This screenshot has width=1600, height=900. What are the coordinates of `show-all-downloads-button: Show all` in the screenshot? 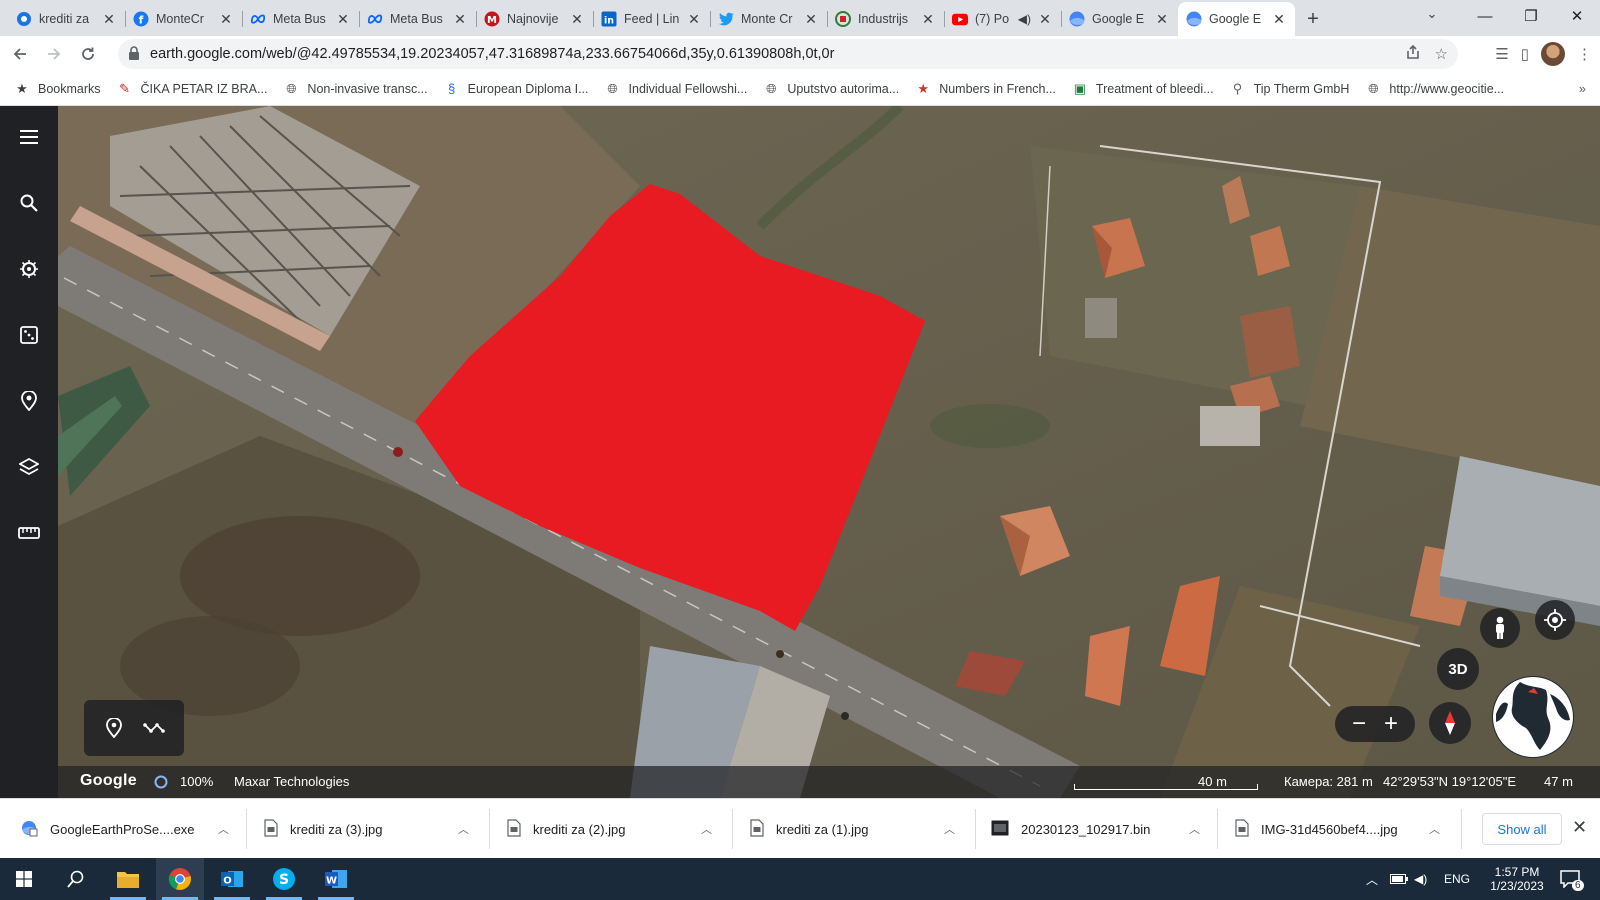 It's located at (1522, 829).